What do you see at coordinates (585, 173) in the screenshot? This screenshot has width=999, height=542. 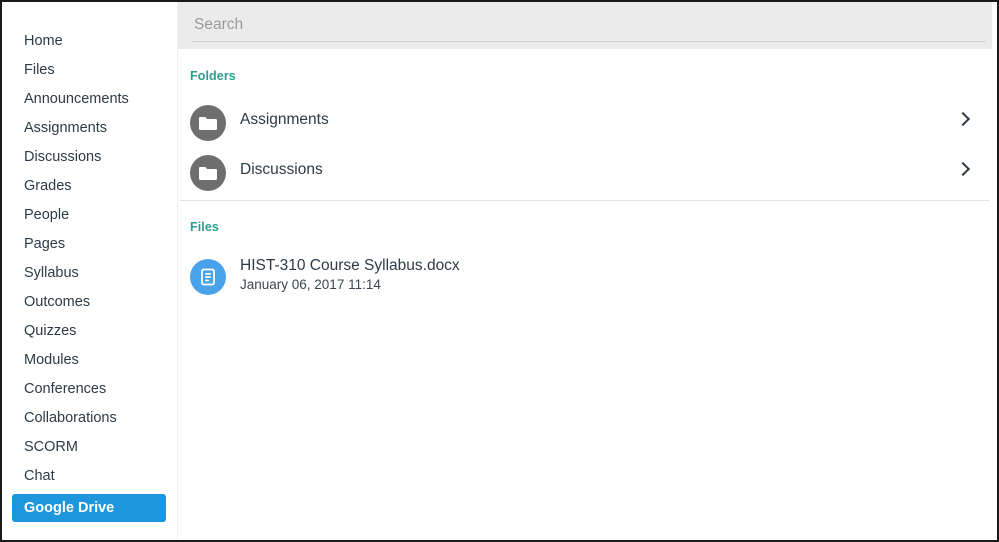 I see `folder-row-discussions: Discussions` at bounding box center [585, 173].